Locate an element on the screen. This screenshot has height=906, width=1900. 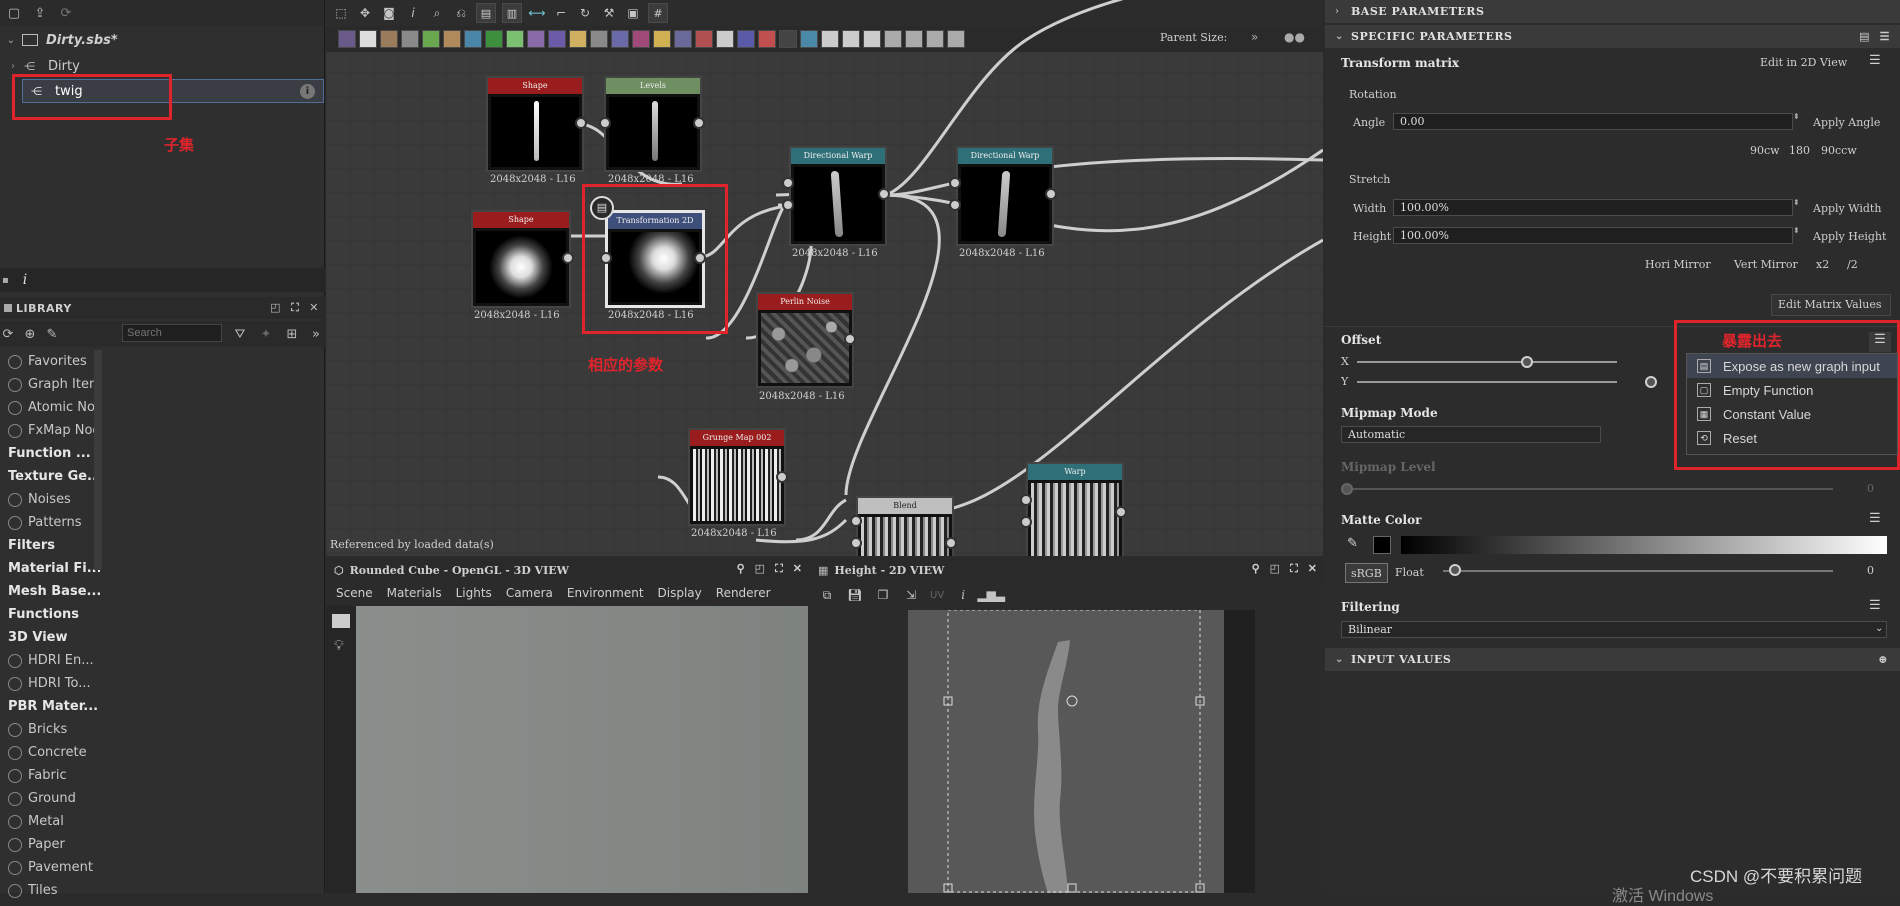
node-directional-warp-2: Directional Warp is located at coordinates (1005, 196).